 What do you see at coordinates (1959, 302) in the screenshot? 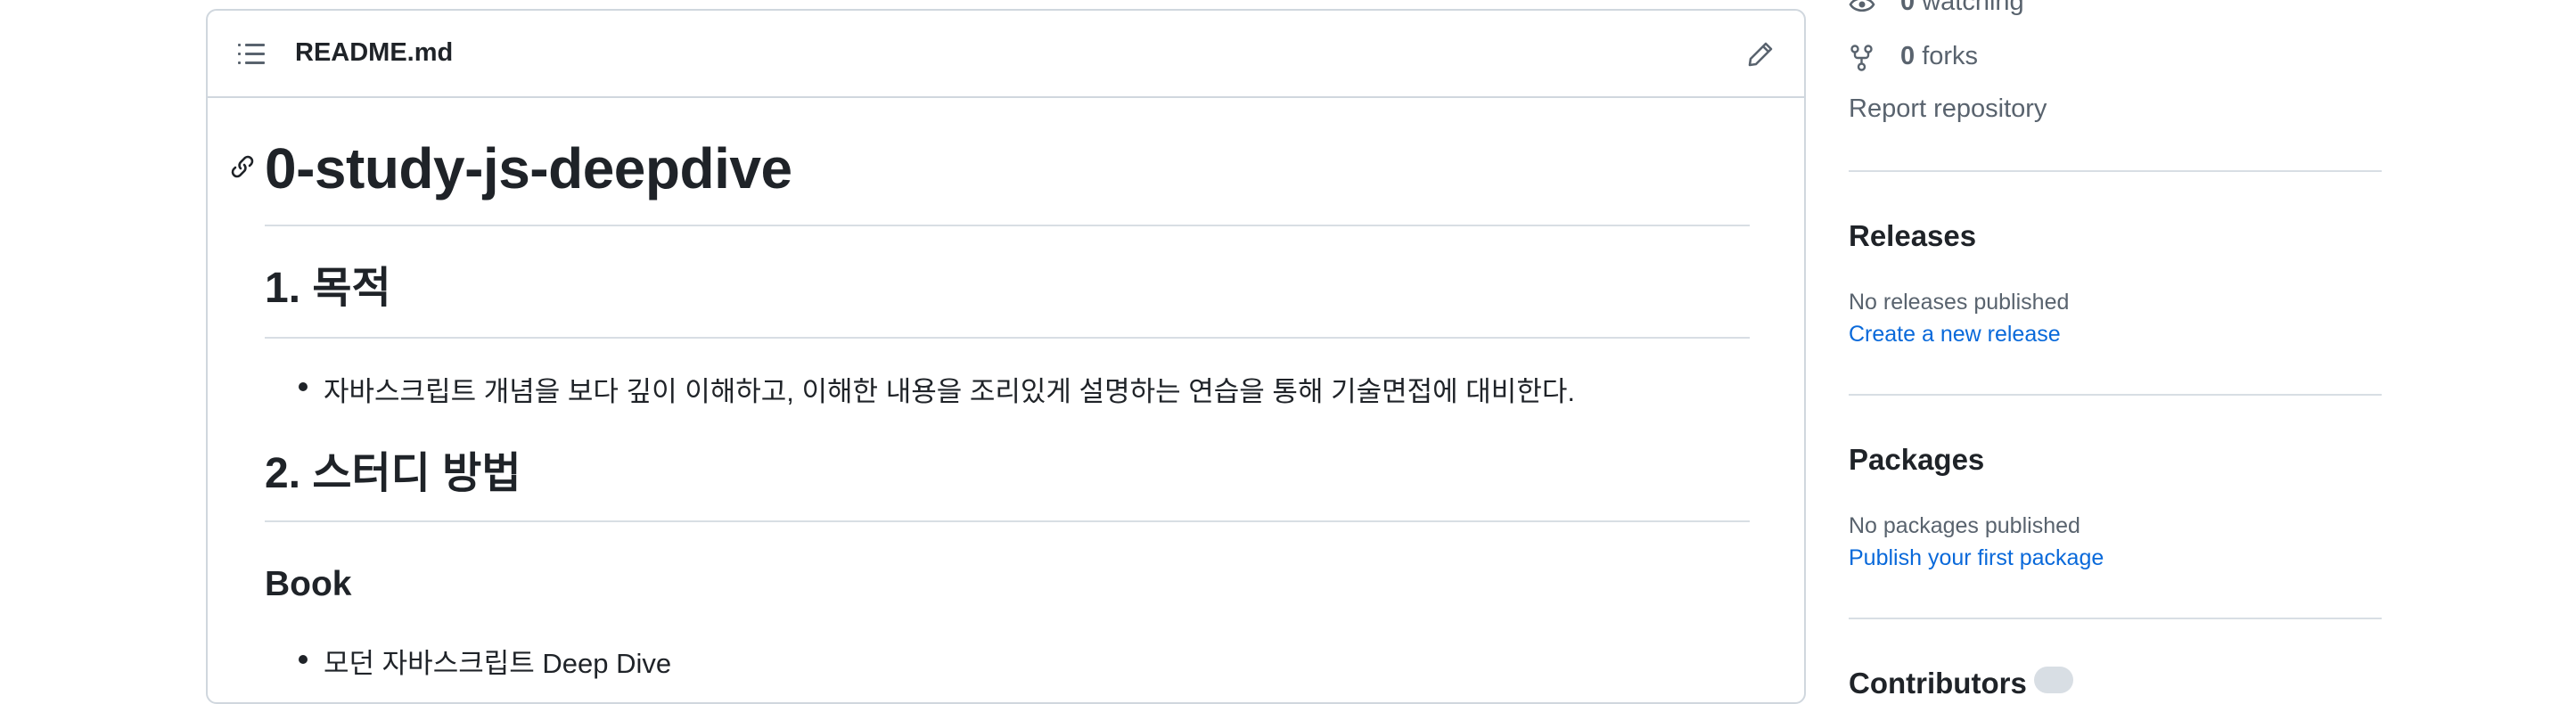
I see `no-releases-text: No releases published` at bounding box center [1959, 302].